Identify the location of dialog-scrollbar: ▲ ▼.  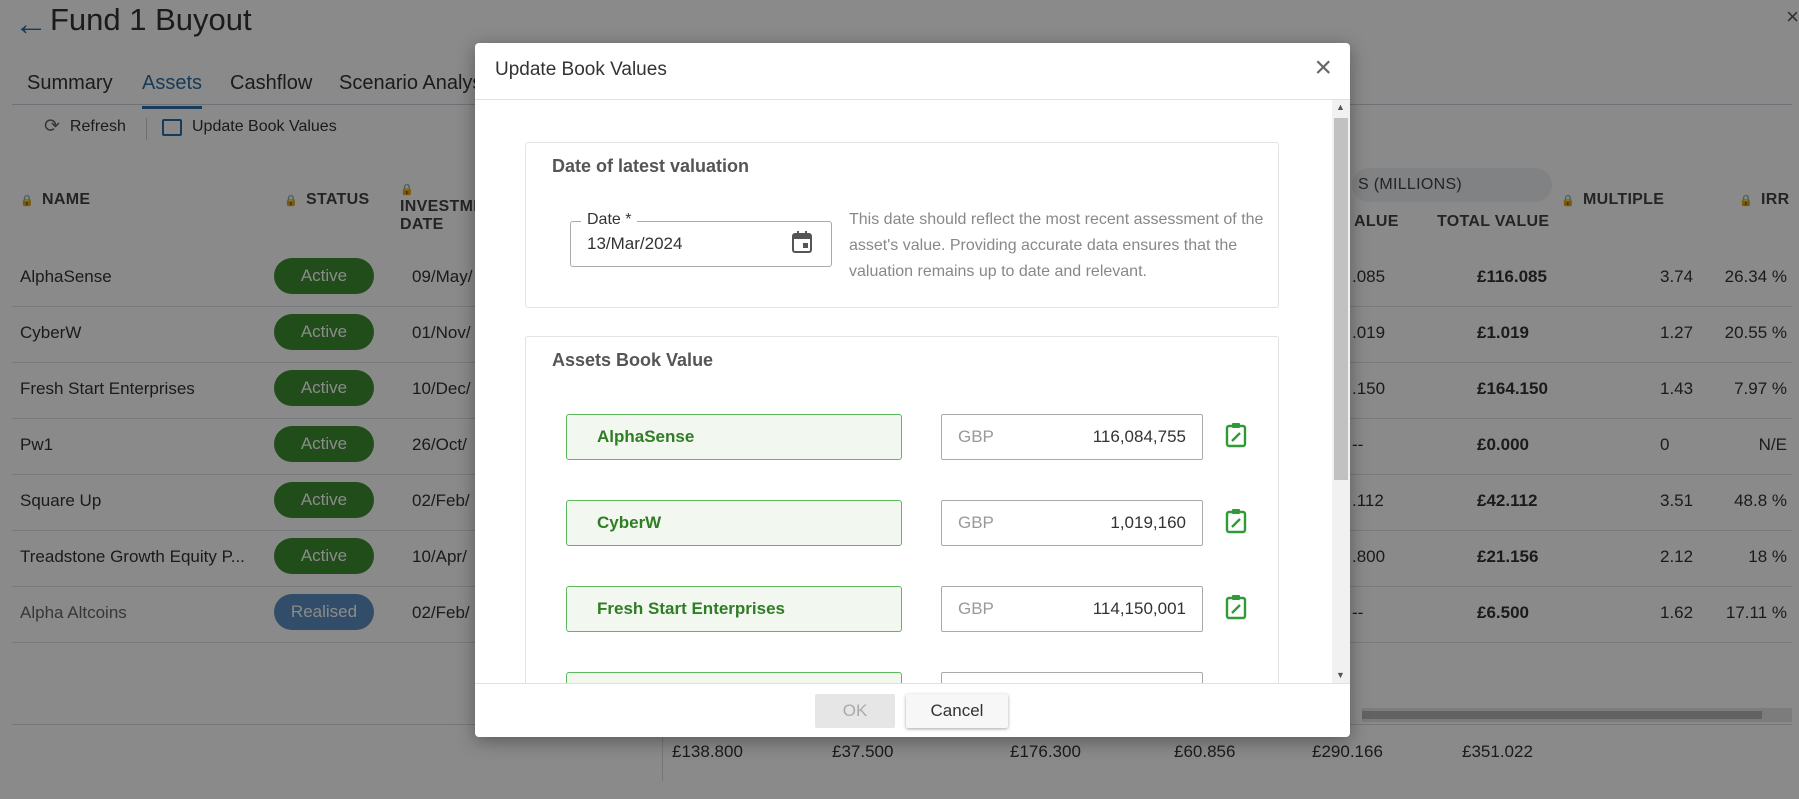
(1341, 391).